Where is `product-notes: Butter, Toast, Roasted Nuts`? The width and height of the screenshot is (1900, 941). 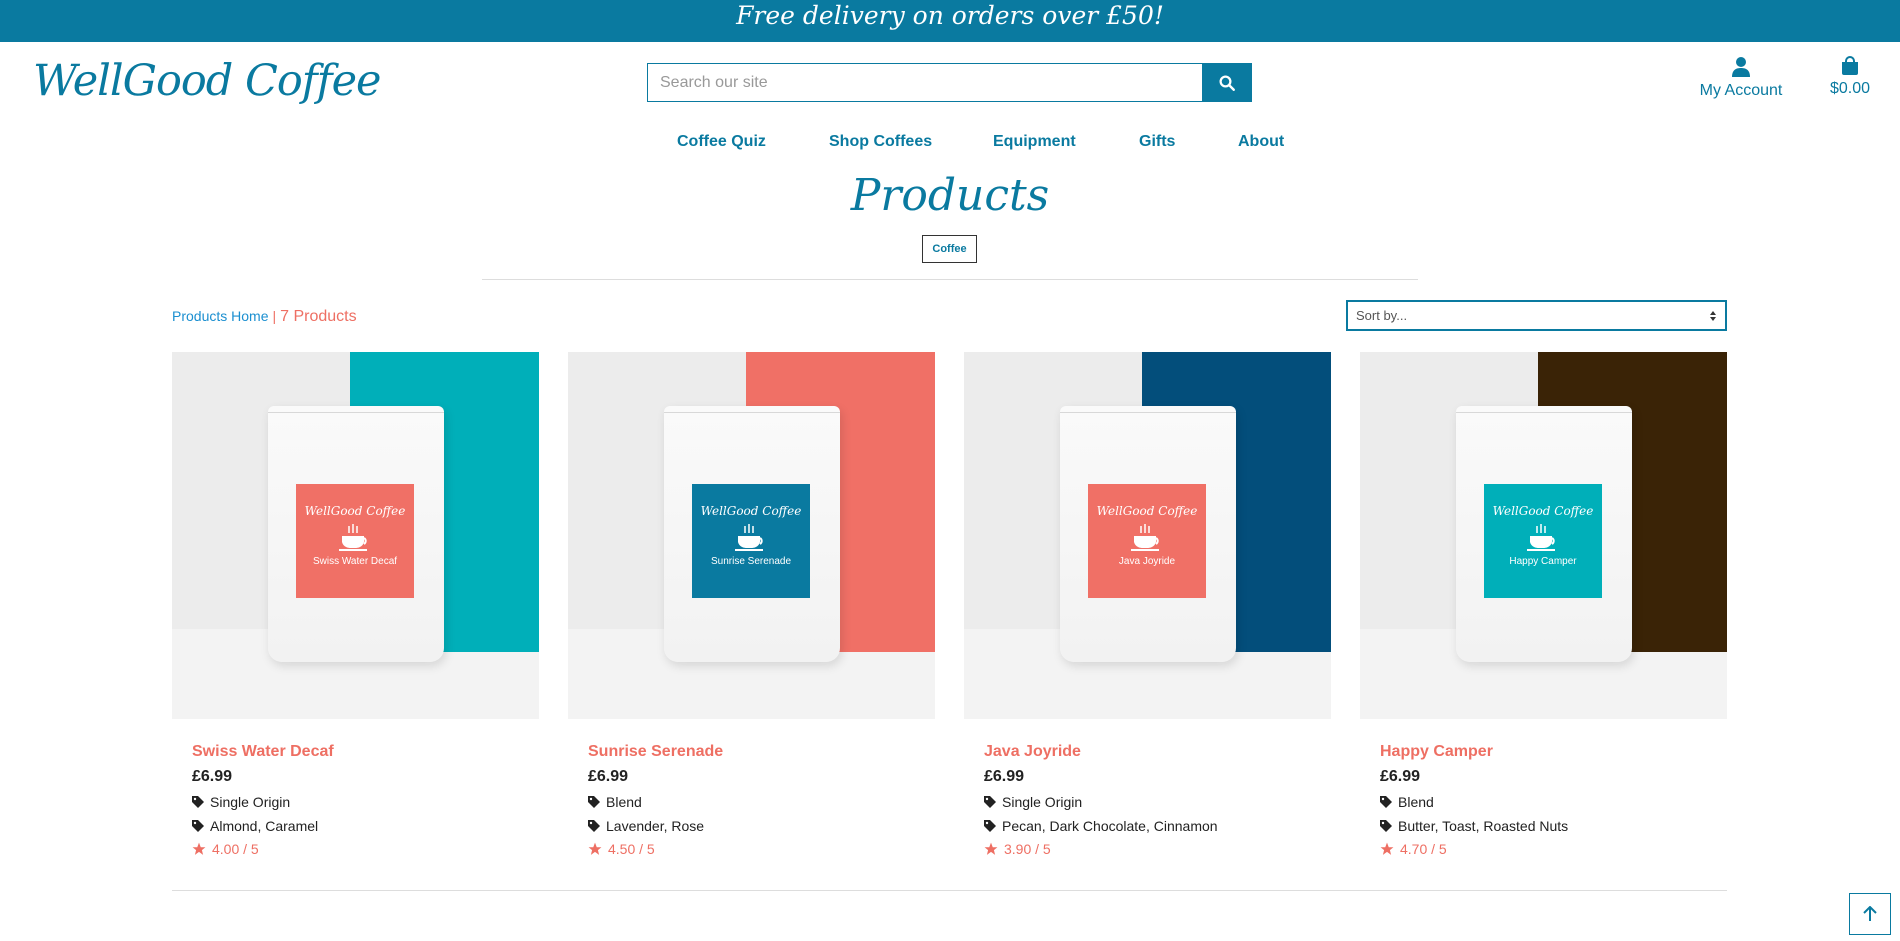 product-notes: Butter, Toast, Roasted Nuts is located at coordinates (1553, 826).